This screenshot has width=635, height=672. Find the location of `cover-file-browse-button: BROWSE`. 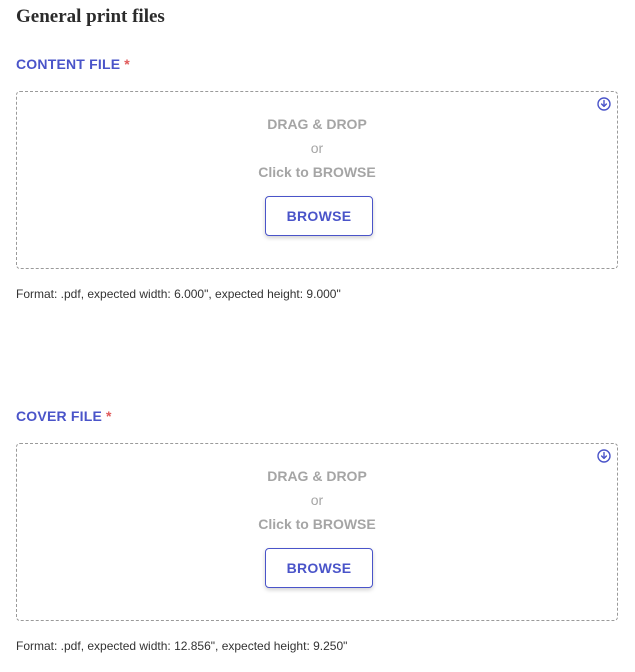

cover-file-browse-button: BROWSE is located at coordinates (319, 568).